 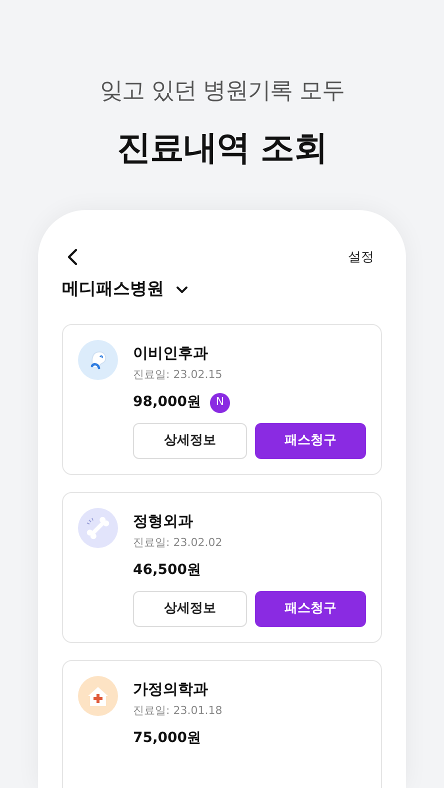 What do you see at coordinates (171, 353) in the screenshot?
I see `department-name: 이비인후과` at bounding box center [171, 353].